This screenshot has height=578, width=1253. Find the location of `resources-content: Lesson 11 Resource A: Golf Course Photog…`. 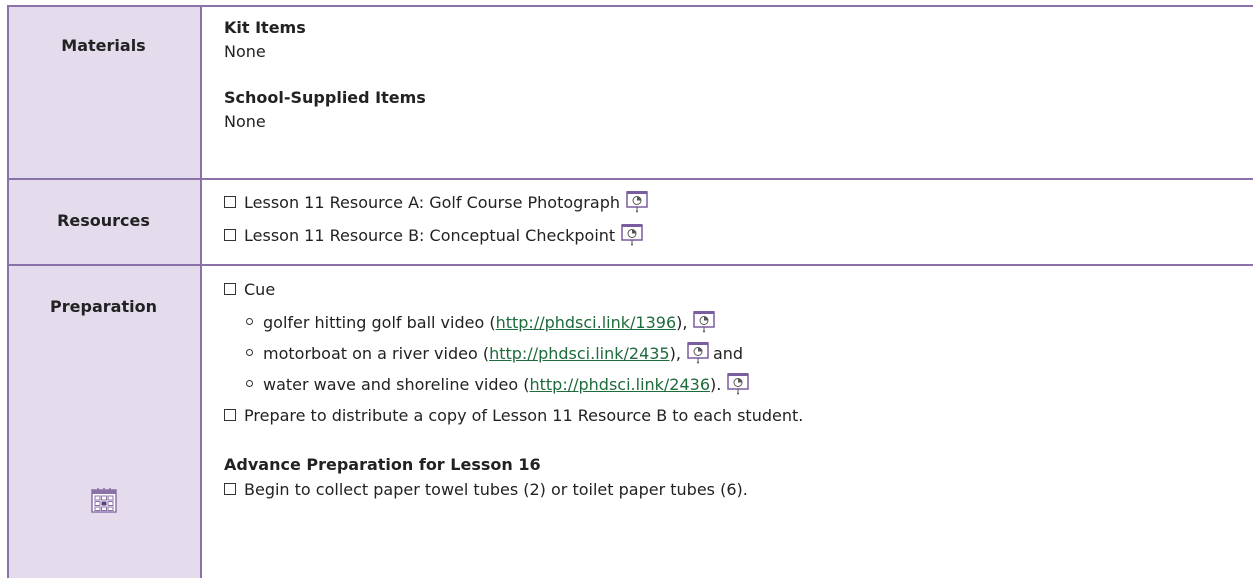

resources-content: Lesson 11 Resource A: Golf Course Photog… is located at coordinates (727, 222).